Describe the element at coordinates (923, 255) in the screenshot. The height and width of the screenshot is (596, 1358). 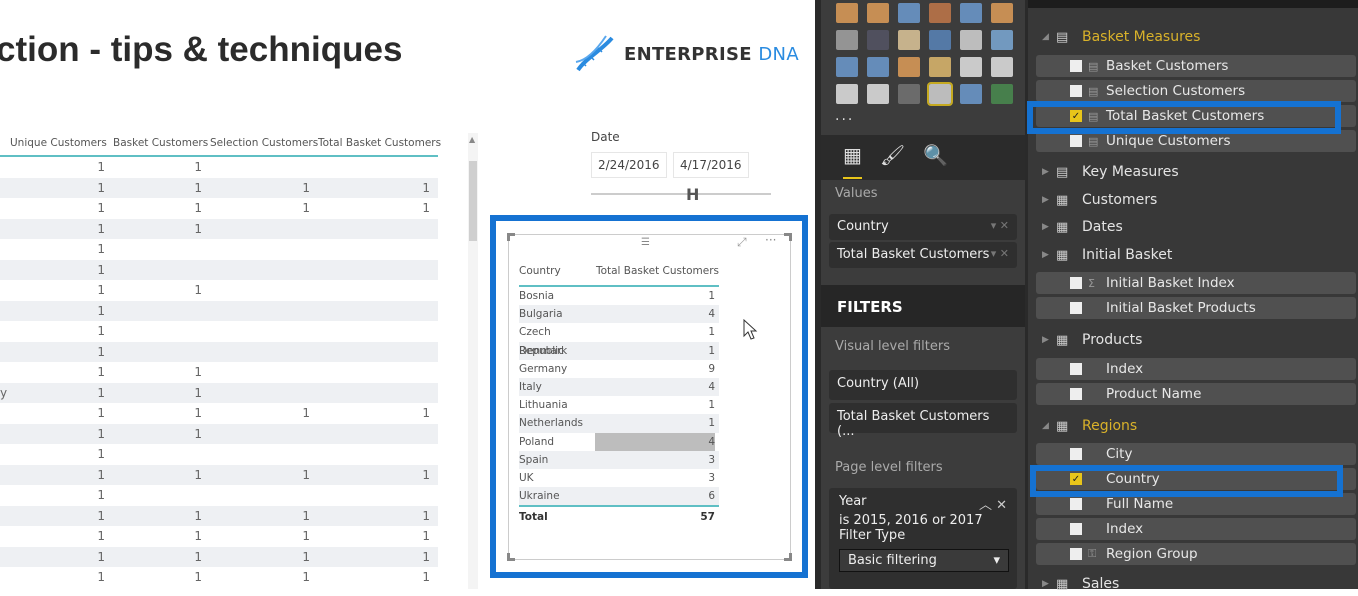
I see `value-well-total-basket-customers: Total Basket Customers ▾ ✕` at that location.